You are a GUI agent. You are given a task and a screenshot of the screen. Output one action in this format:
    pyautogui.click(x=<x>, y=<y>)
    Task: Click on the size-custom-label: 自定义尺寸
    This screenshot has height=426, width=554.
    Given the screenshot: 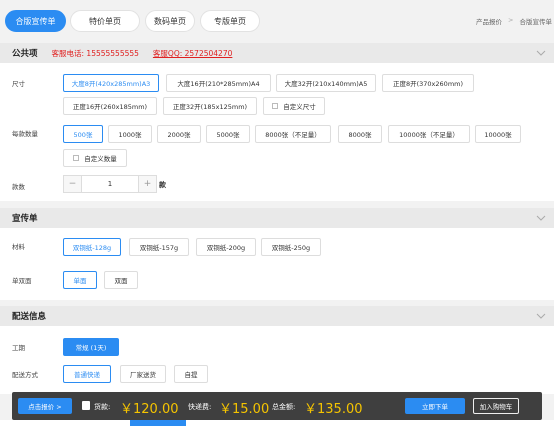 What is the action you would take?
    pyautogui.click(x=299, y=107)
    